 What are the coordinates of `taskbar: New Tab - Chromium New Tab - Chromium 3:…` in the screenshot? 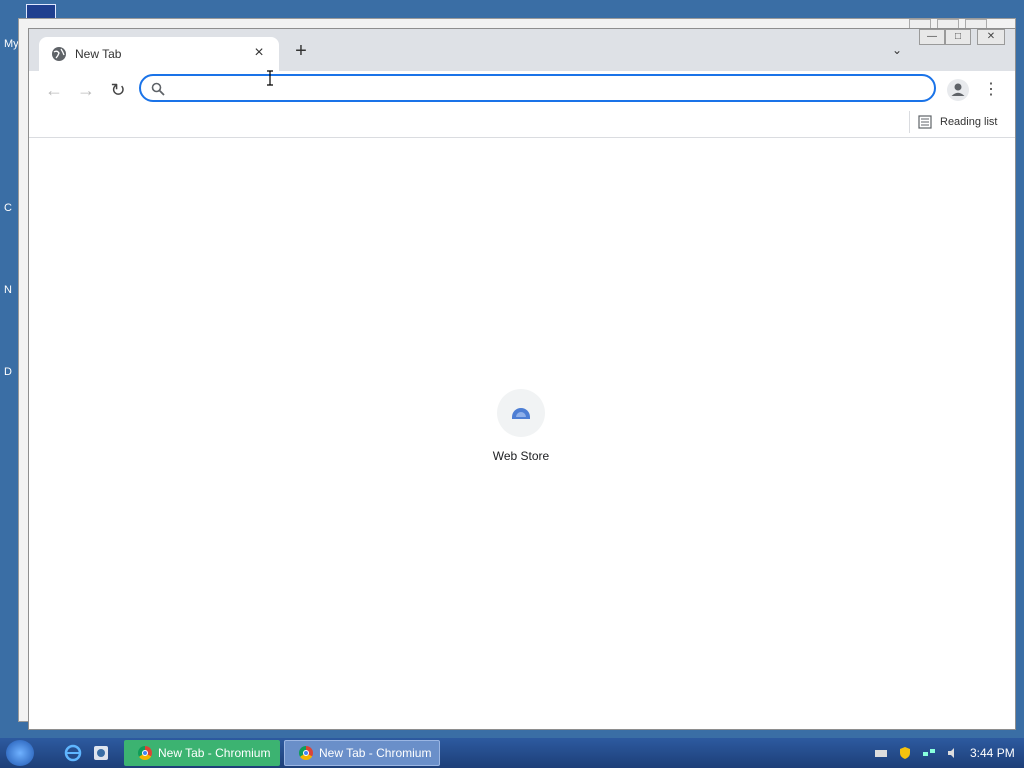 It's located at (512, 753).